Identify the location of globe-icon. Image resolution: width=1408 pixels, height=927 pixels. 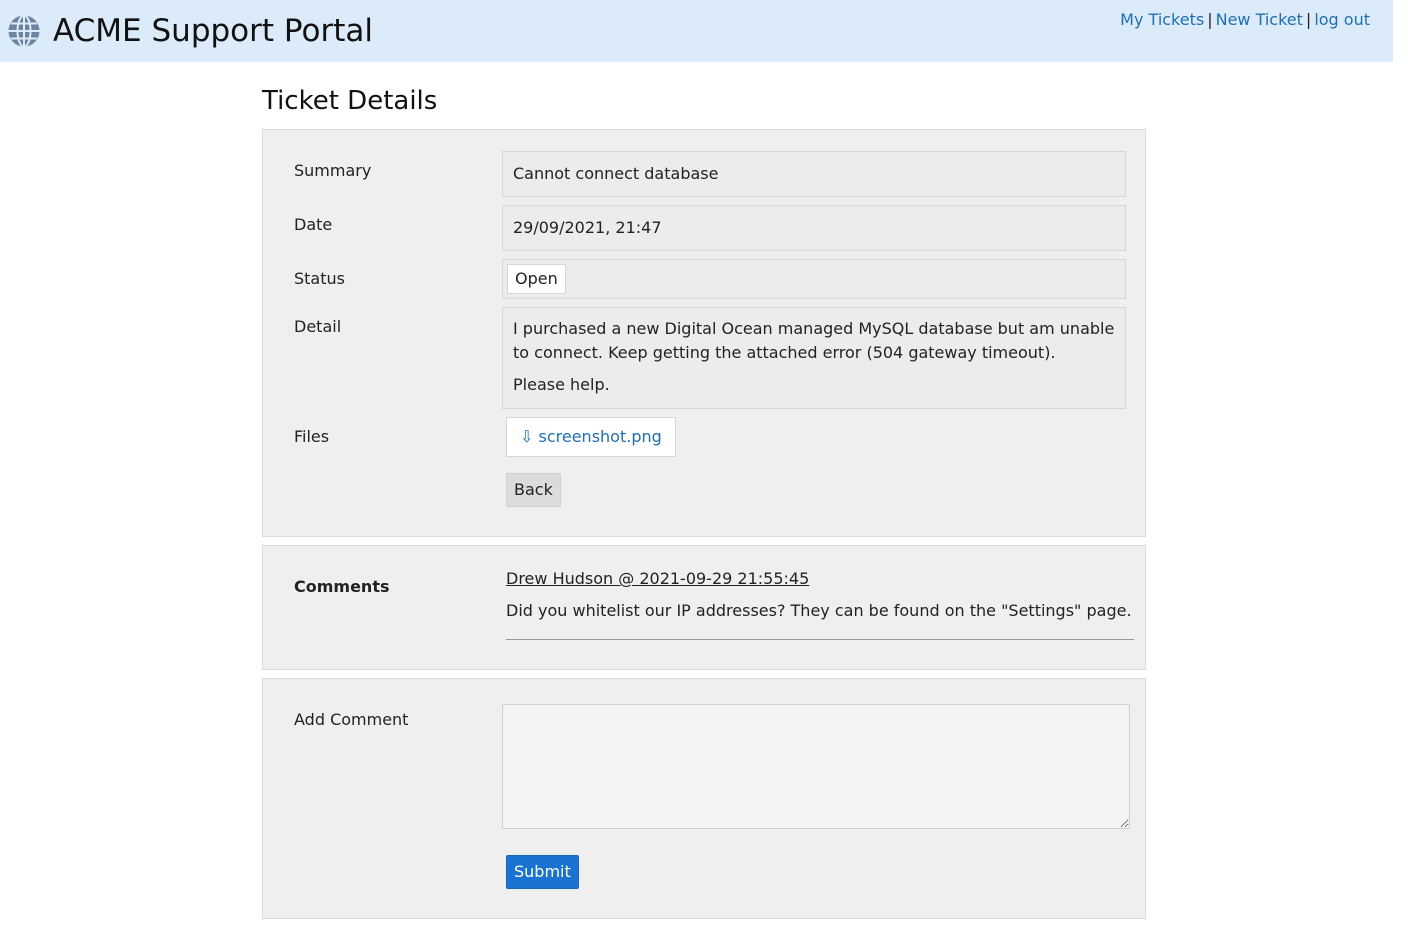
(24, 31).